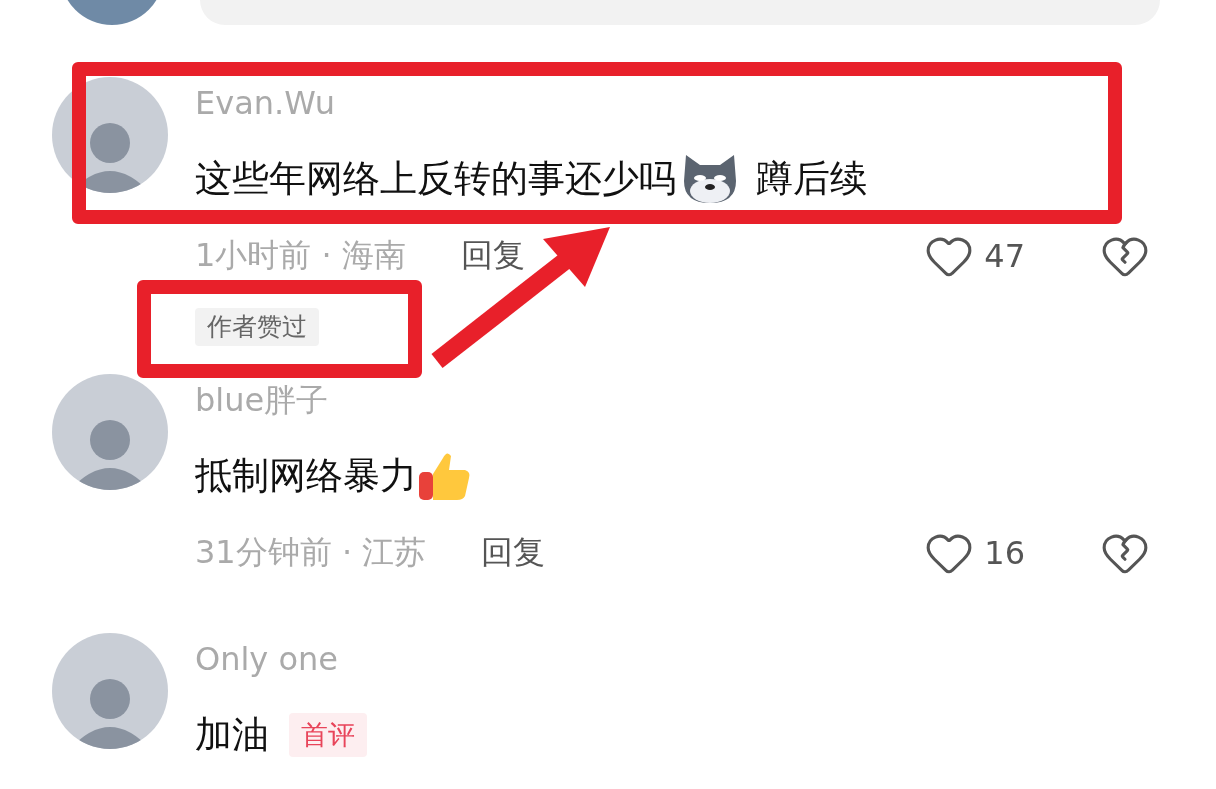  What do you see at coordinates (311, 552) in the screenshot?
I see `time-location: 31分钟前 · 江苏` at bounding box center [311, 552].